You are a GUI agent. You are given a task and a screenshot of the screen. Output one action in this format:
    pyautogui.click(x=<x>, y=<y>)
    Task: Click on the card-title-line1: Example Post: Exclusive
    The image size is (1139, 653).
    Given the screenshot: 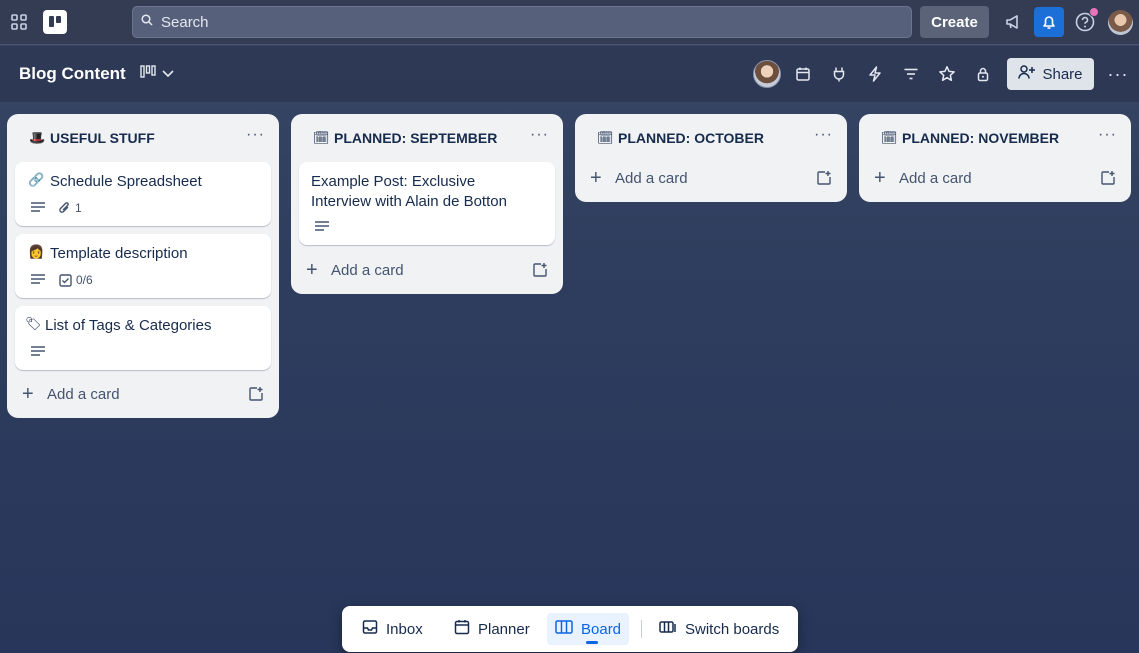 What is the action you would take?
    pyautogui.click(x=393, y=181)
    